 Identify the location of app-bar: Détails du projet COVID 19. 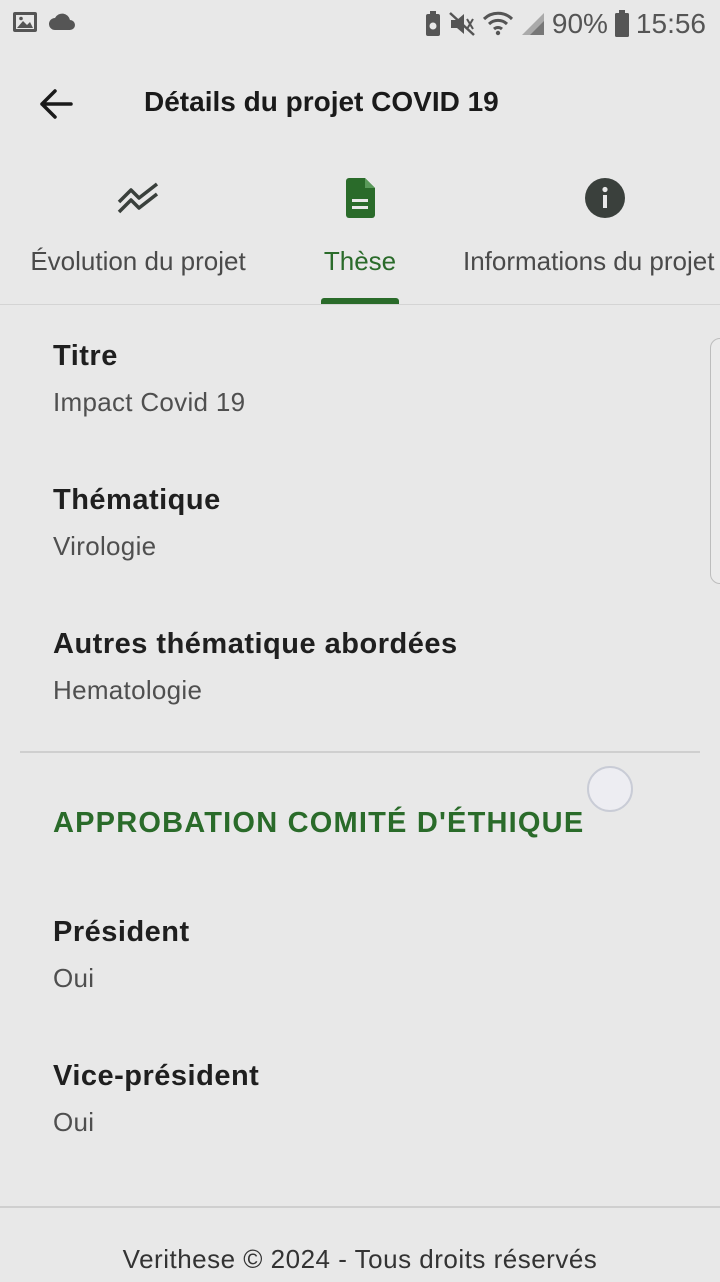
(360, 104).